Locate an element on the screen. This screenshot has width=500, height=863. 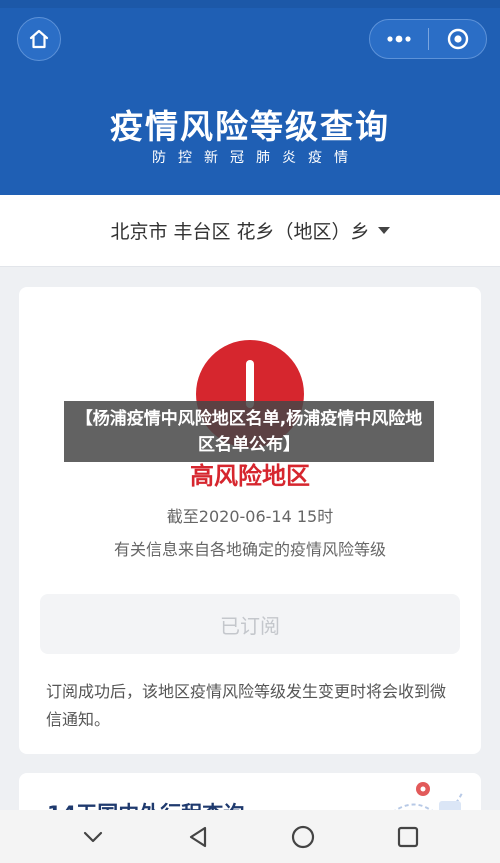
home-circle-icon is located at coordinates (302, 836).